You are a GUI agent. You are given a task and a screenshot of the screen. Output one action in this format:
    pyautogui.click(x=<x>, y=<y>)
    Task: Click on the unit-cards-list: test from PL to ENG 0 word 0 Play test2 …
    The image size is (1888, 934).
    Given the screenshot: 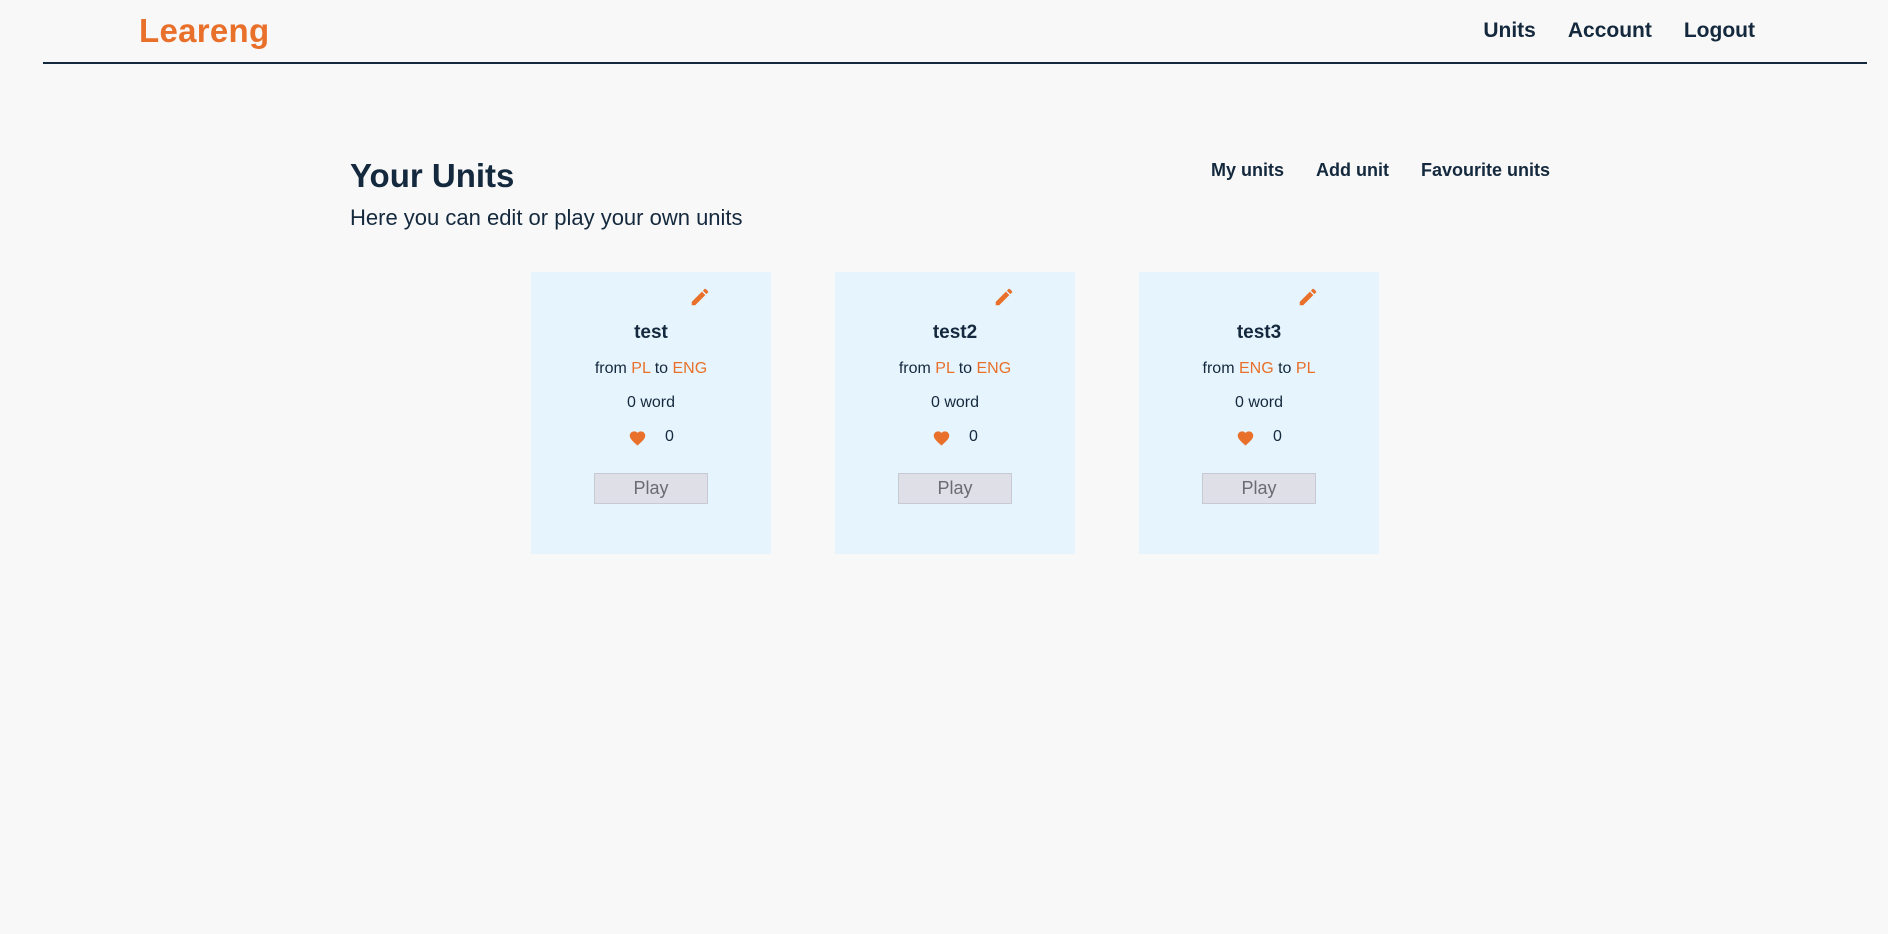 What is the action you would take?
    pyautogui.click(x=955, y=413)
    